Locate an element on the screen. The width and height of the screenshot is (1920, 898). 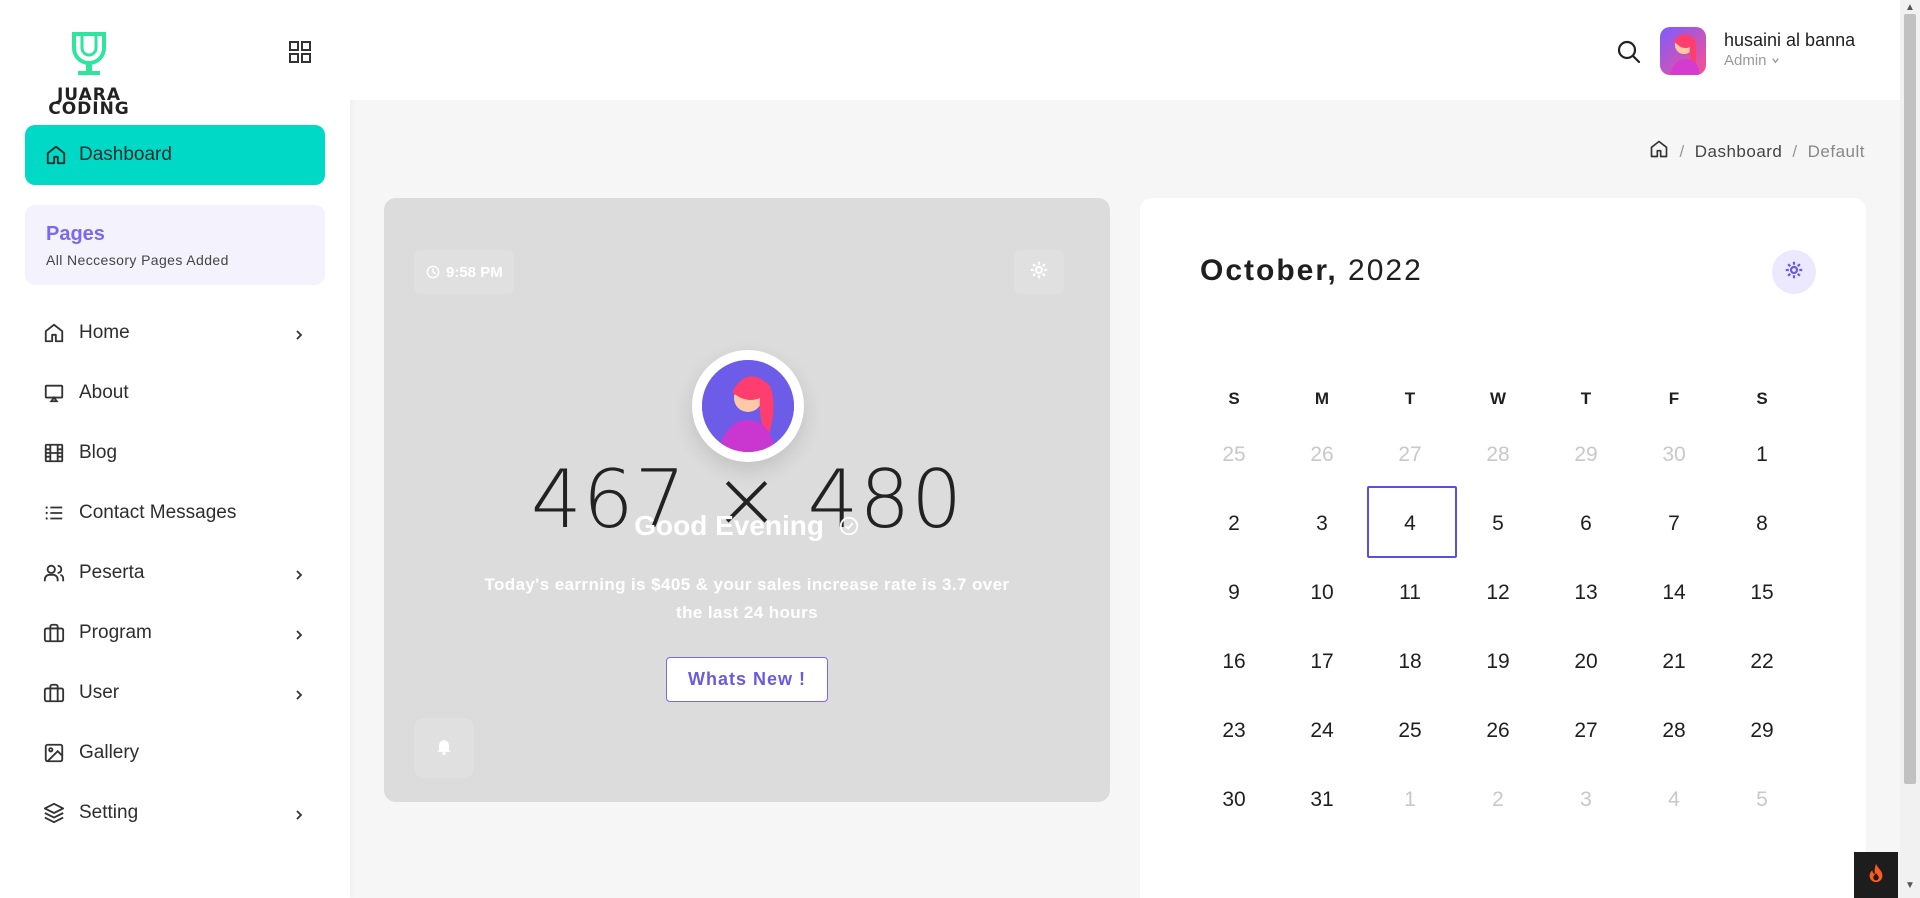
sidebar-item-label: Blog is located at coordinates (98, 452).